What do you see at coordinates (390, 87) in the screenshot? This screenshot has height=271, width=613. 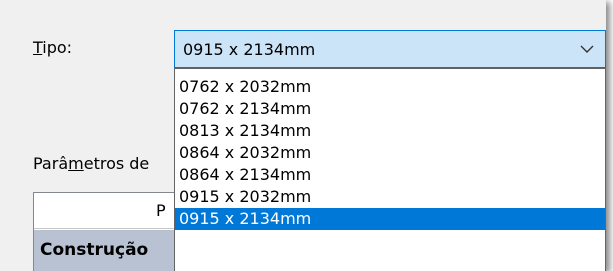 I see `dropdown-option: 0762 x 2032mm` at bounding box center [390, 87].